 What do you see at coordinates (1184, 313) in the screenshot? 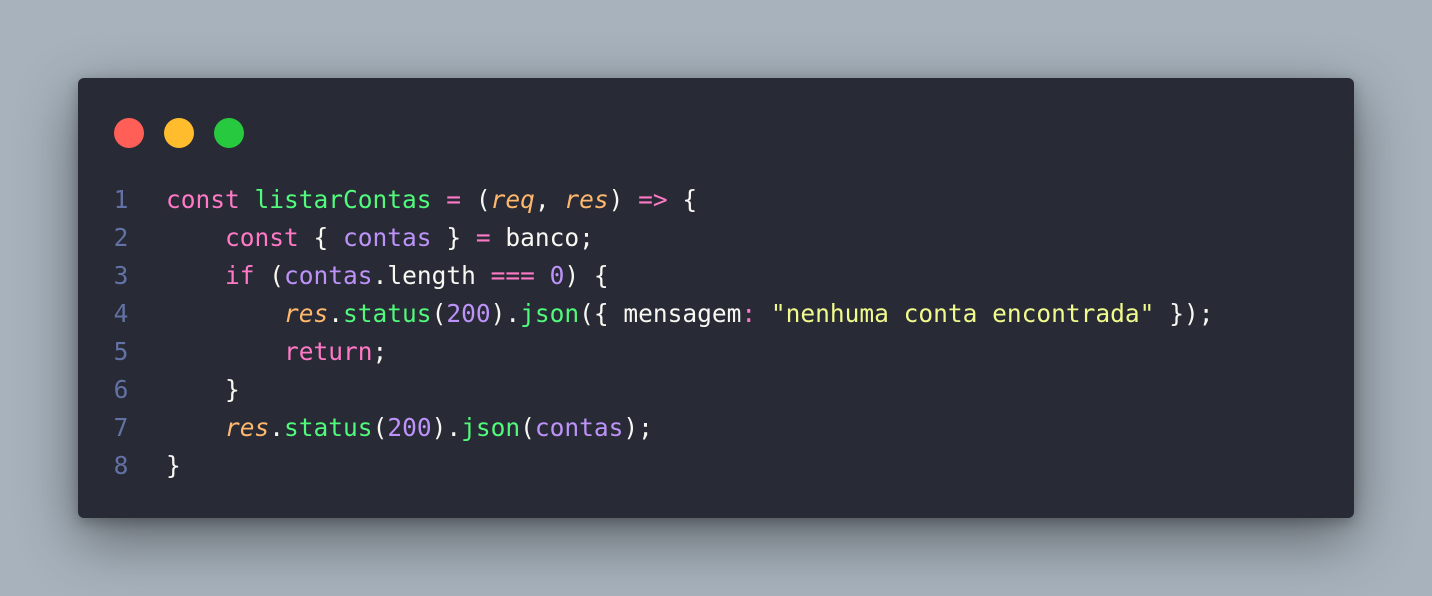
I see `code-token: });` at bounding box center [1184, 313].